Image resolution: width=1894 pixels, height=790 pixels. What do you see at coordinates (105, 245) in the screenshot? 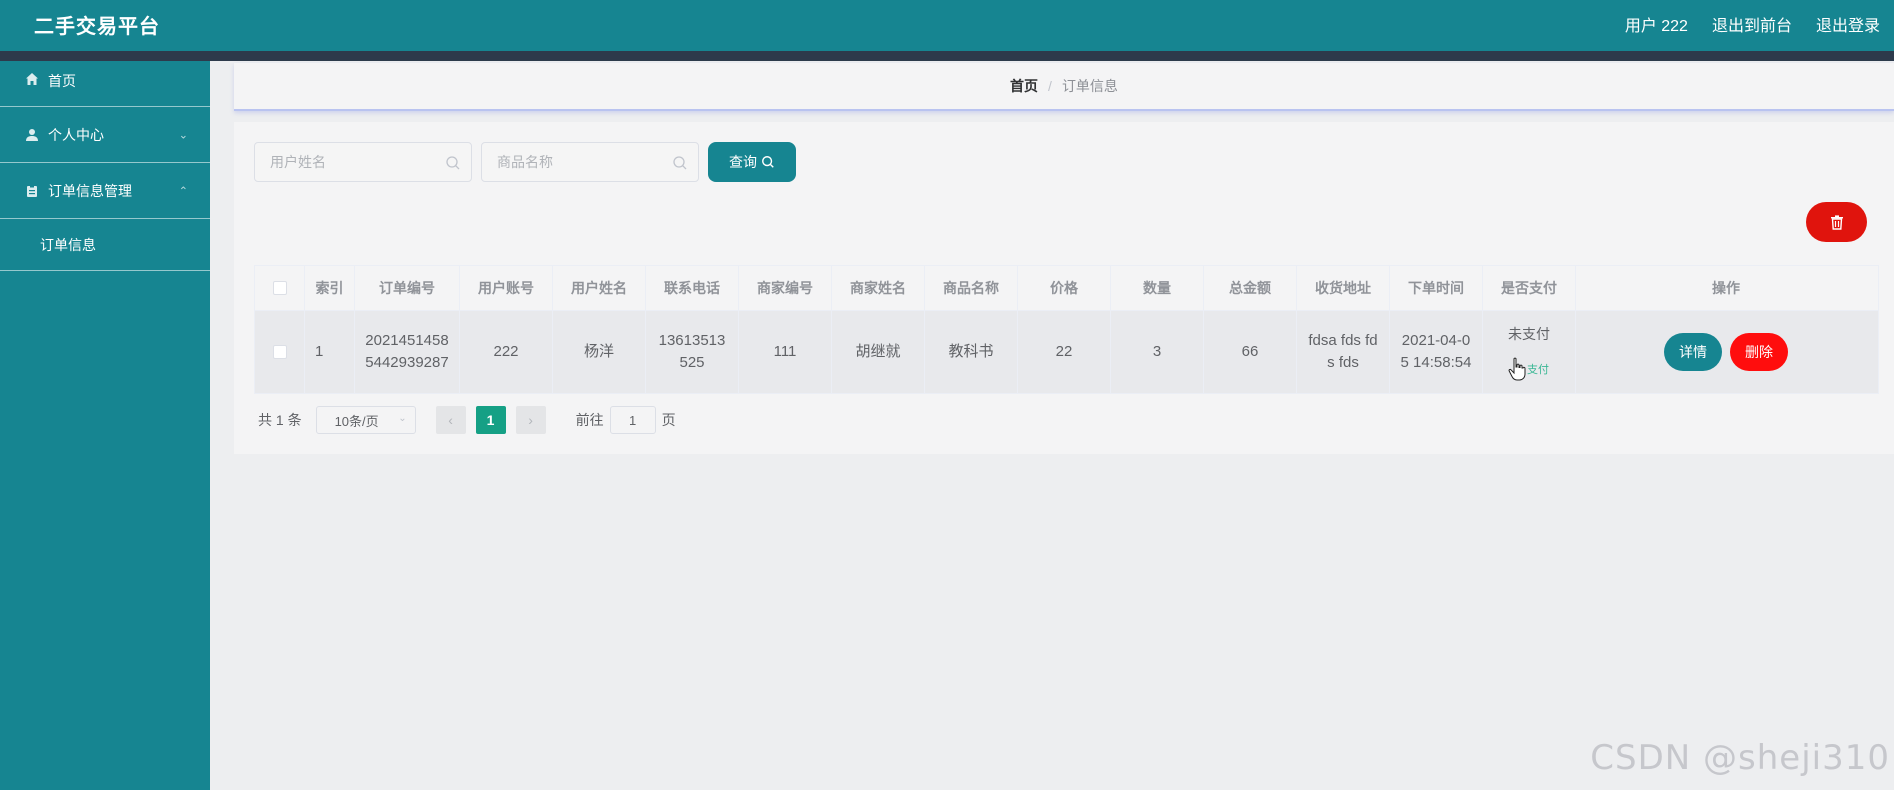
I see `sidebar-subitem-order-info: 订单信息` at bounding box center [105, 245].